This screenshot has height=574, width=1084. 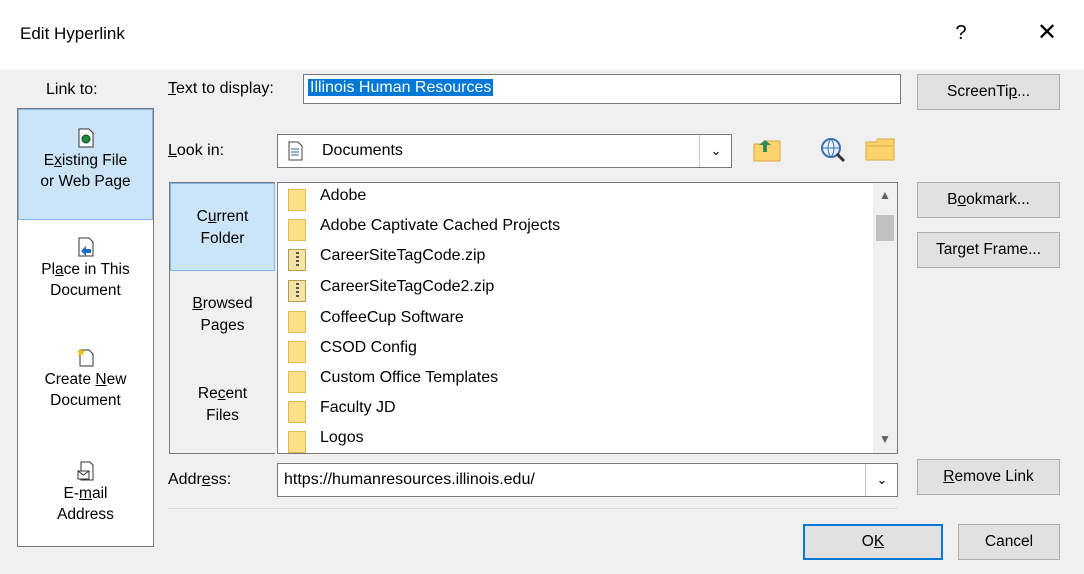 What do you see at coordinates (85, 280) in the screenshot?
I see `link-to-place-label: Place in This Document` at bounding box center [85, 280].